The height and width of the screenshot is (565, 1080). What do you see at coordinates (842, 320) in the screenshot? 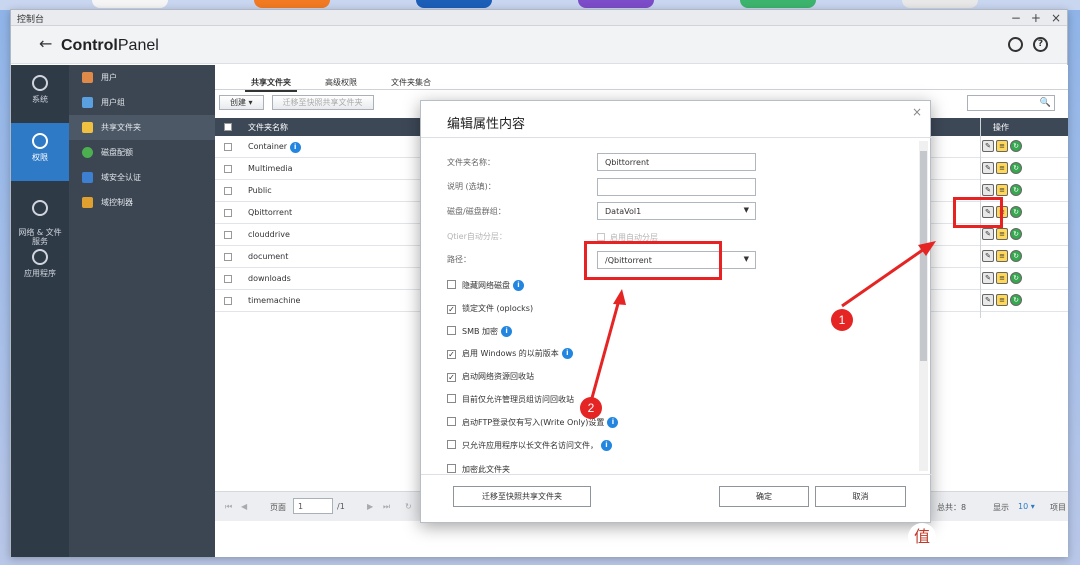
I see `annotation-marker-1: 1` at bounding box center [842, 320].